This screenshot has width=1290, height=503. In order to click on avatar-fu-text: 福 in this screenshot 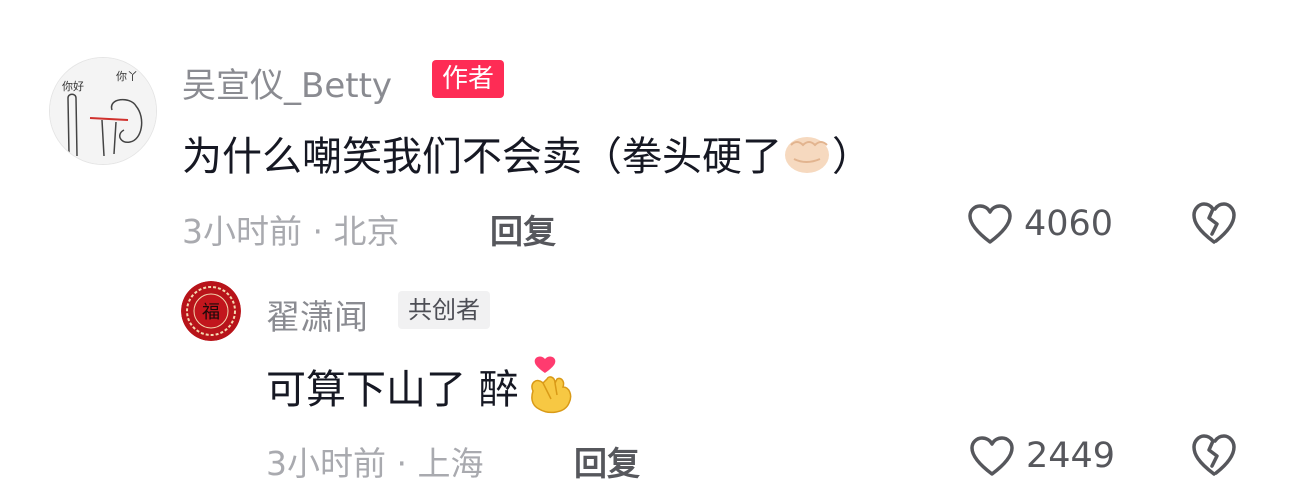, I will do `click(211, 312)`.